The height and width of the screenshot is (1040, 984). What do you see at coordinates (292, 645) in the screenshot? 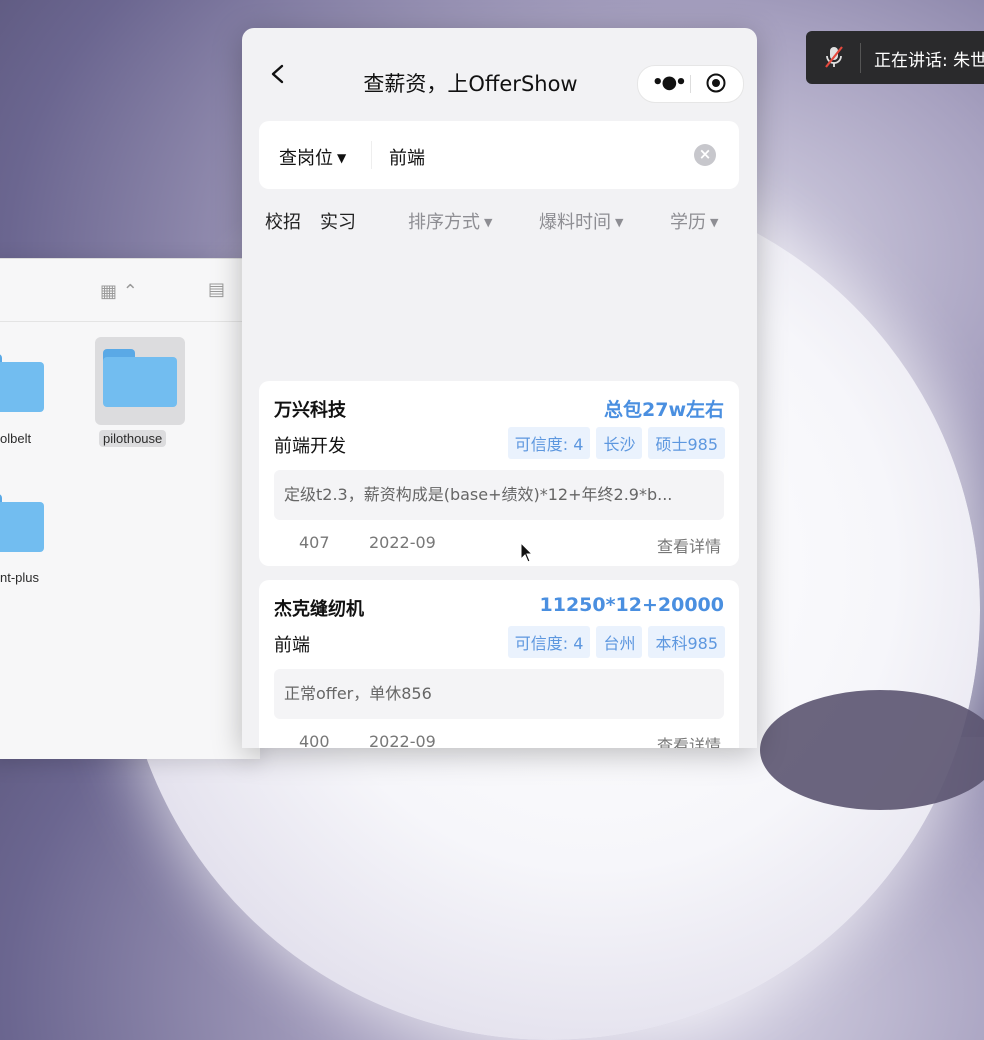
I see `position-name: 前端` at bounding box center [292, 645].